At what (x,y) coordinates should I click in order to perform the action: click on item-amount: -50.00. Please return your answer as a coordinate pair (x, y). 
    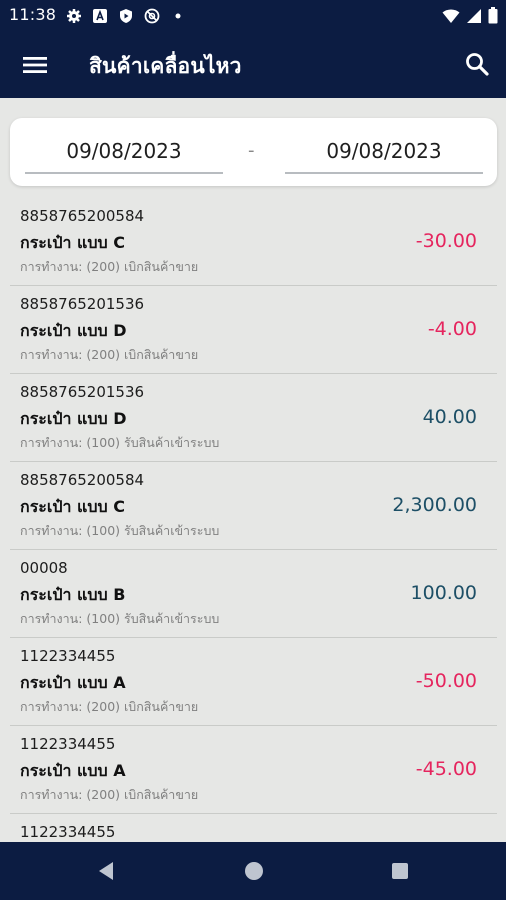
    Looking at the image, I should click on (446, 681).